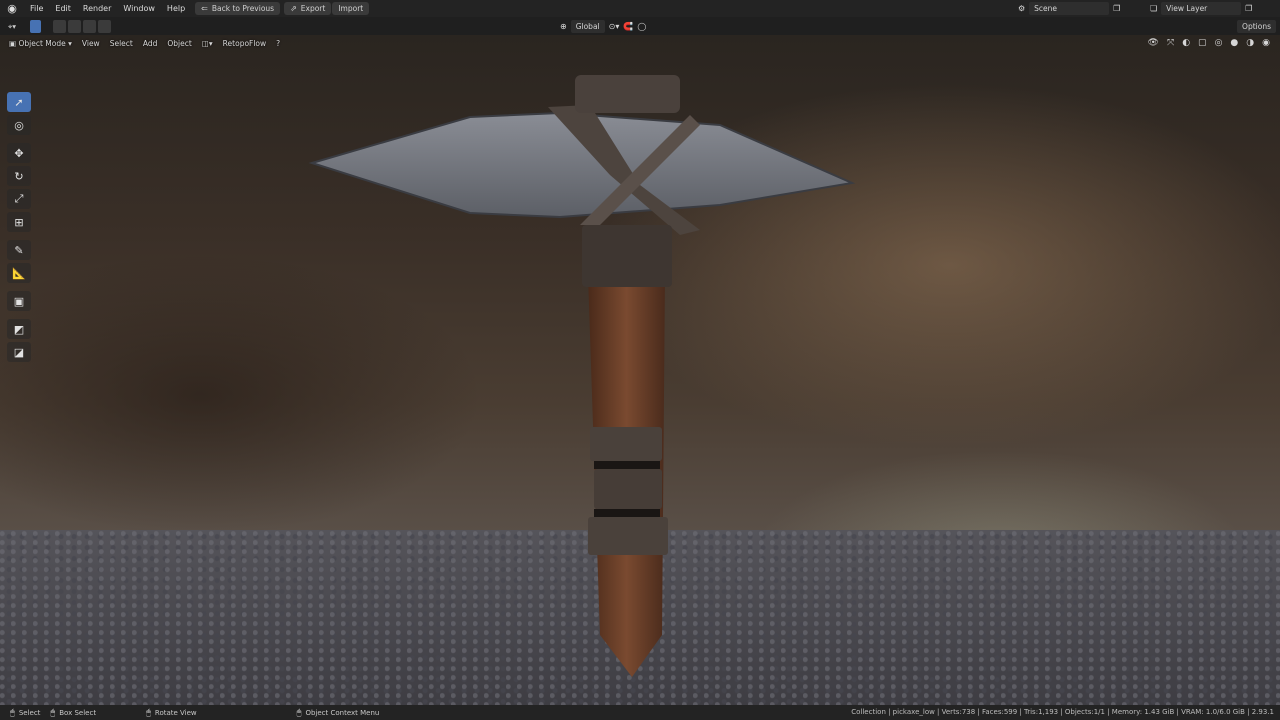  What do you see at coordinates (74, 26) in the screenshot?
I see `mode-extend-icon` at bounding box center [74, 26].